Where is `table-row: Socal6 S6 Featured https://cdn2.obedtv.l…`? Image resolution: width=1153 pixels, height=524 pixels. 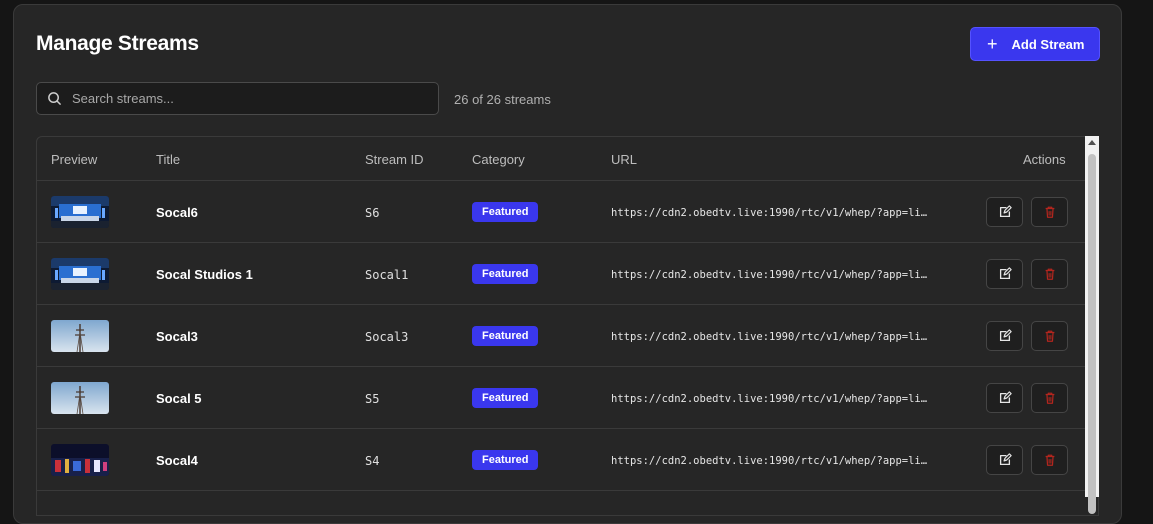
table-row: Socal6 S6 Featured https://cdn2.obedtv.l… is located at coordinates (567, 212).